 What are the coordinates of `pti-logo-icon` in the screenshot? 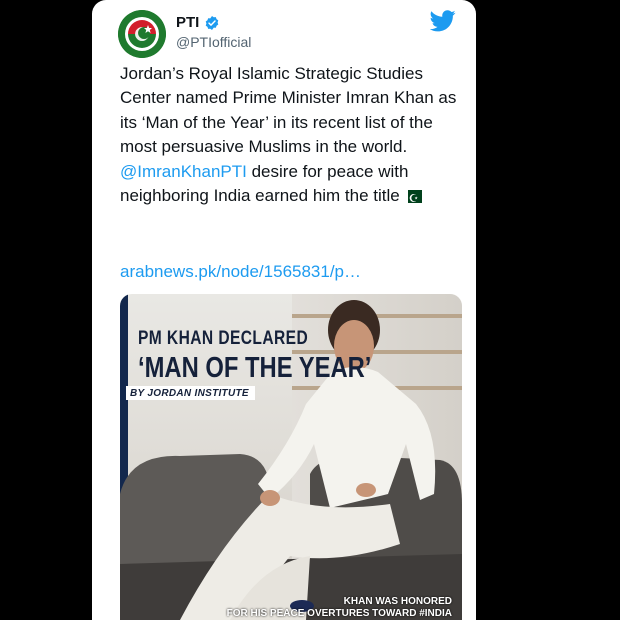 It's located at (142, 34).